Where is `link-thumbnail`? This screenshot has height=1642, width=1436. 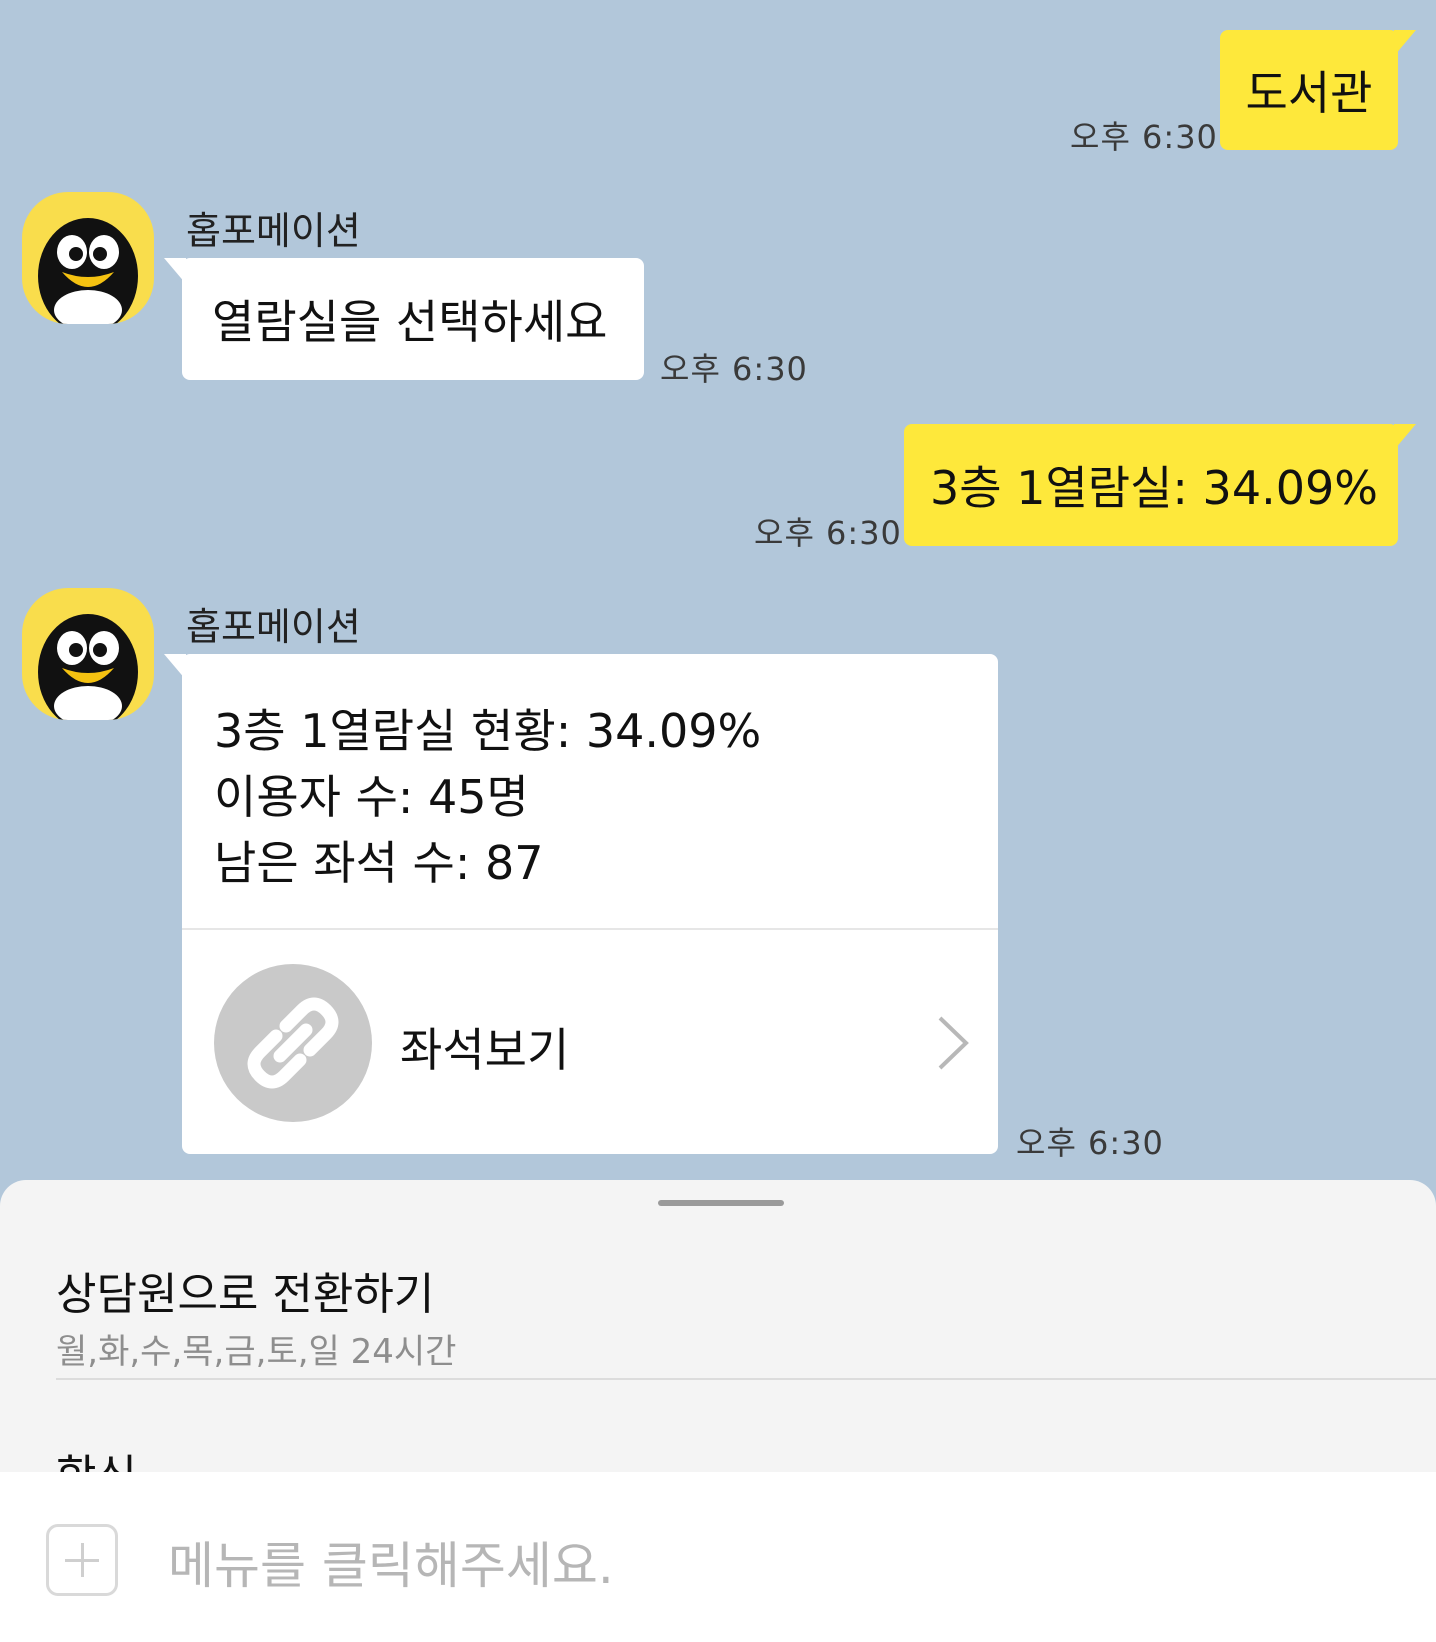
link-thumbnail is located at coordinates (293, 1043).